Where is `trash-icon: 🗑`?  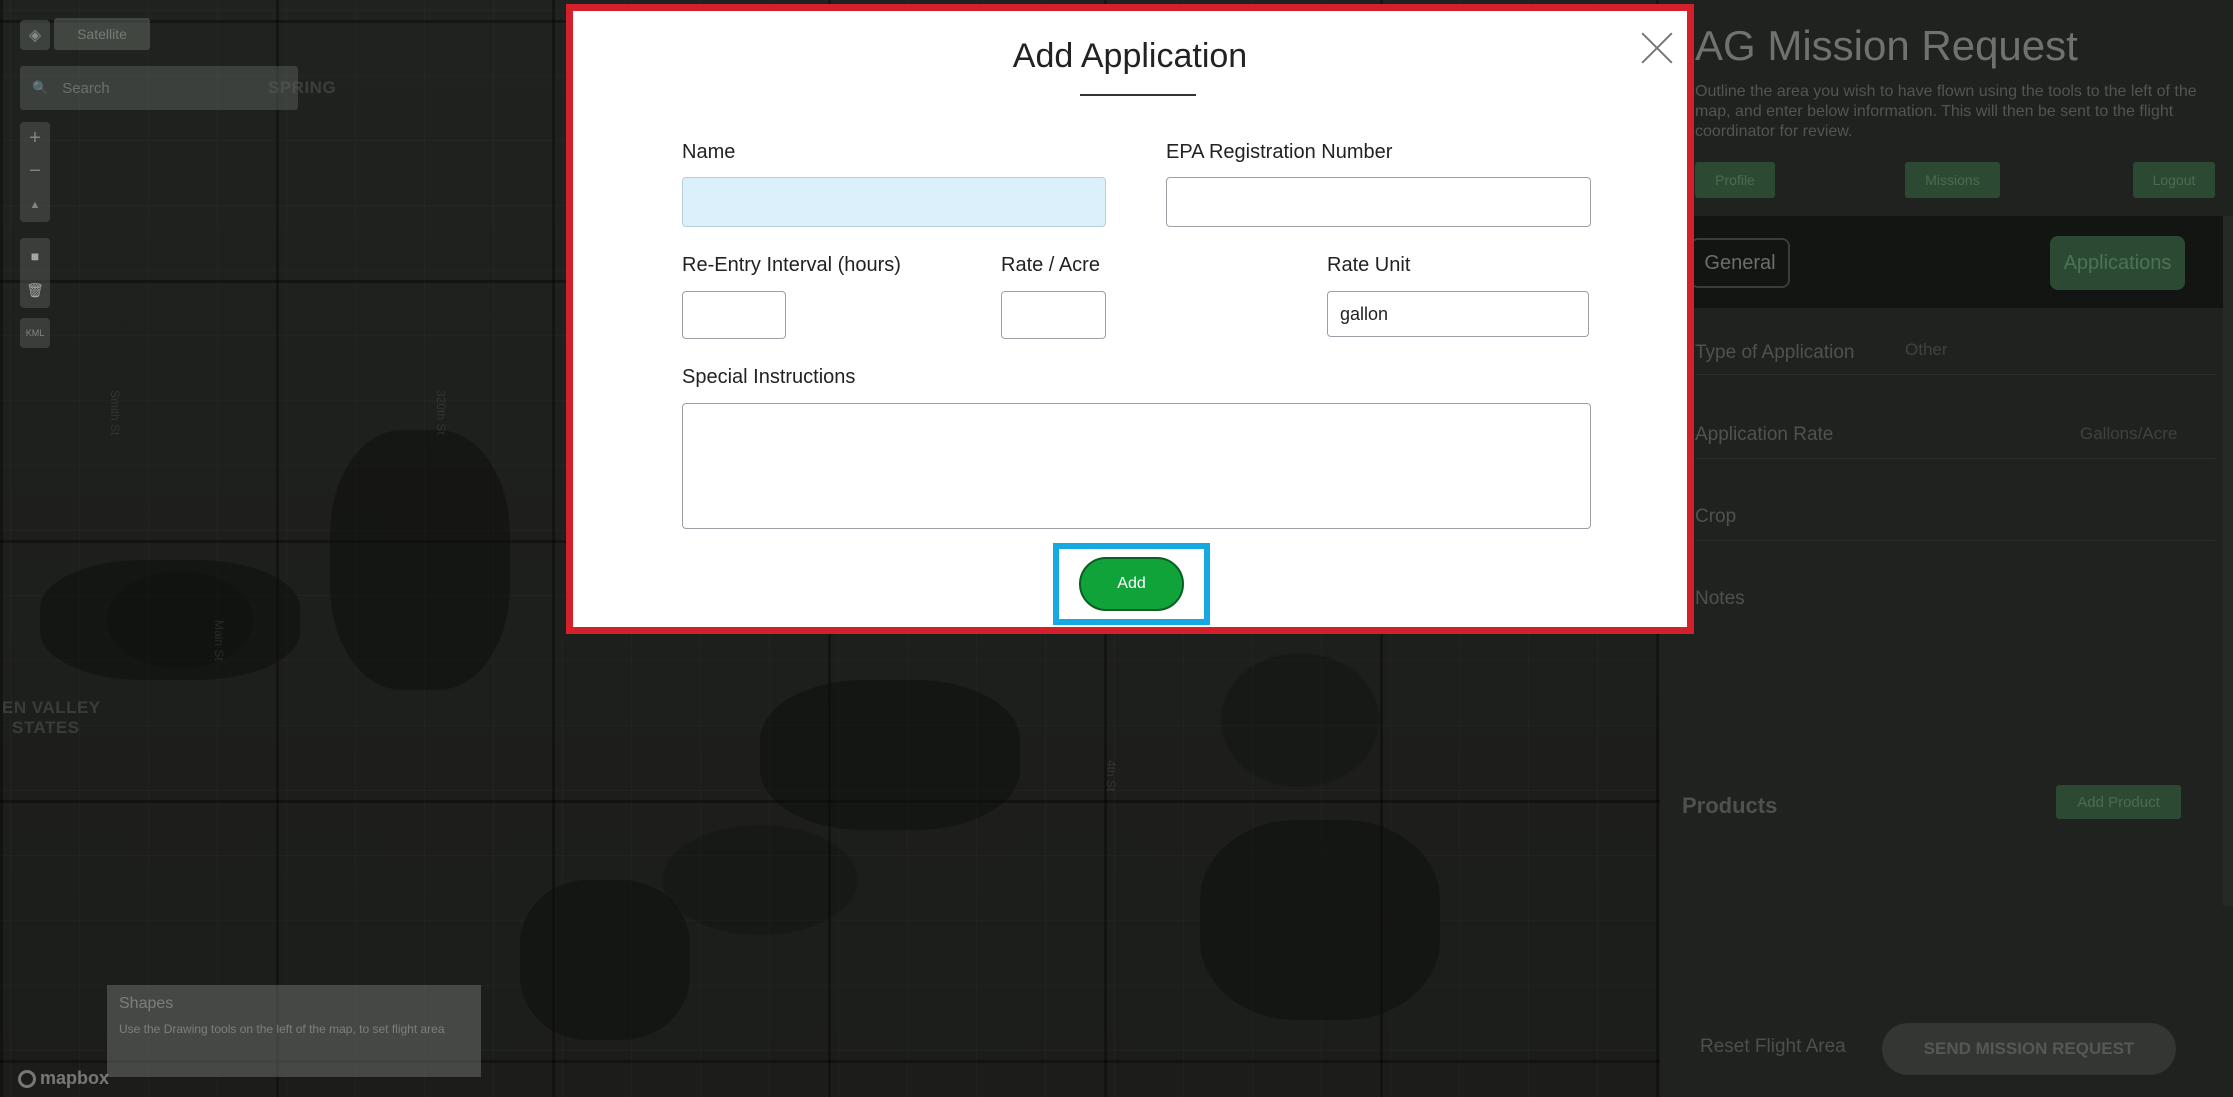
trash-icon: 🗑 is located at coordinates (35, 290).